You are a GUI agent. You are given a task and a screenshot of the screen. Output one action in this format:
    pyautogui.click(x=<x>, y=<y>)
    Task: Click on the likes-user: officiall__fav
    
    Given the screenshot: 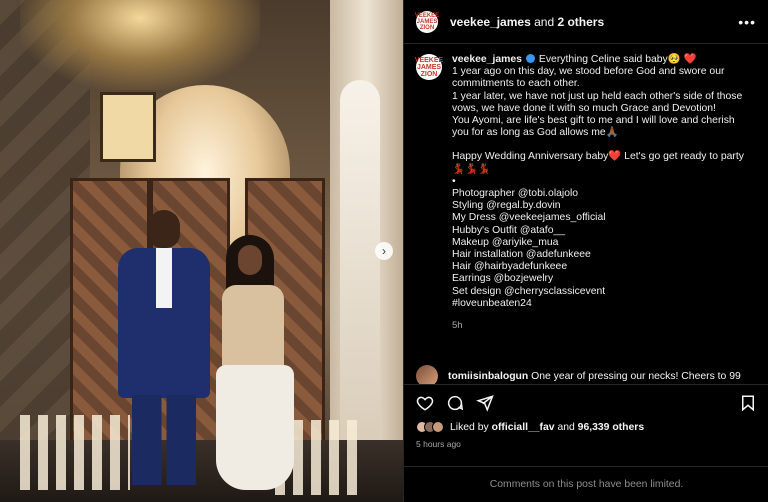 What is the action you would take?
    pyautogui.click(x=523, y=427)
    